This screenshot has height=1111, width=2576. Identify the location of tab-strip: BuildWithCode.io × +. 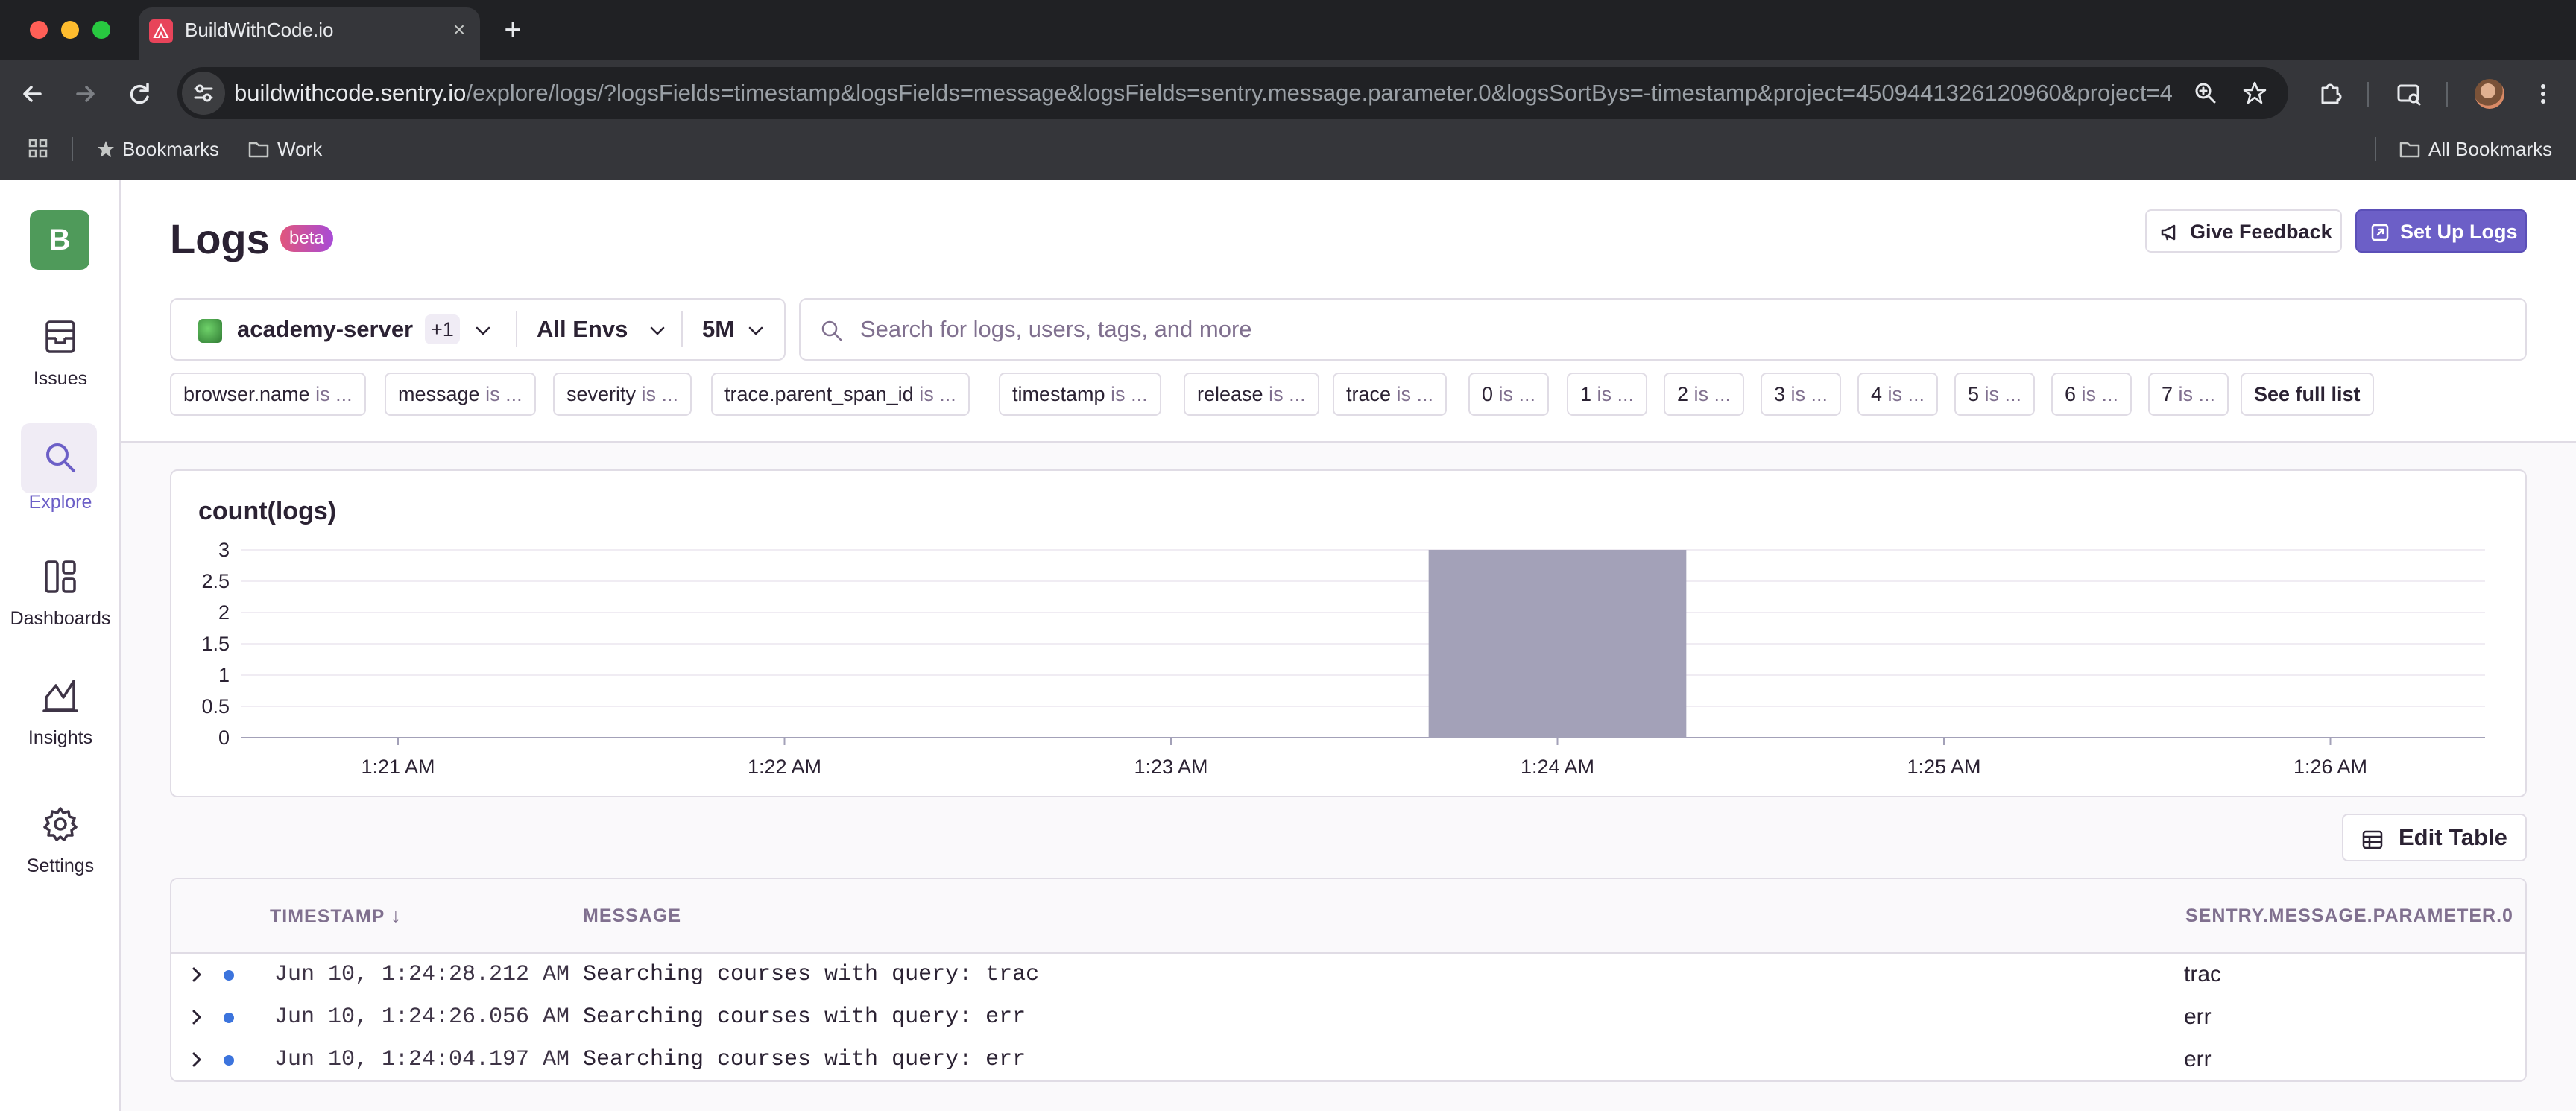
(1288, 30).